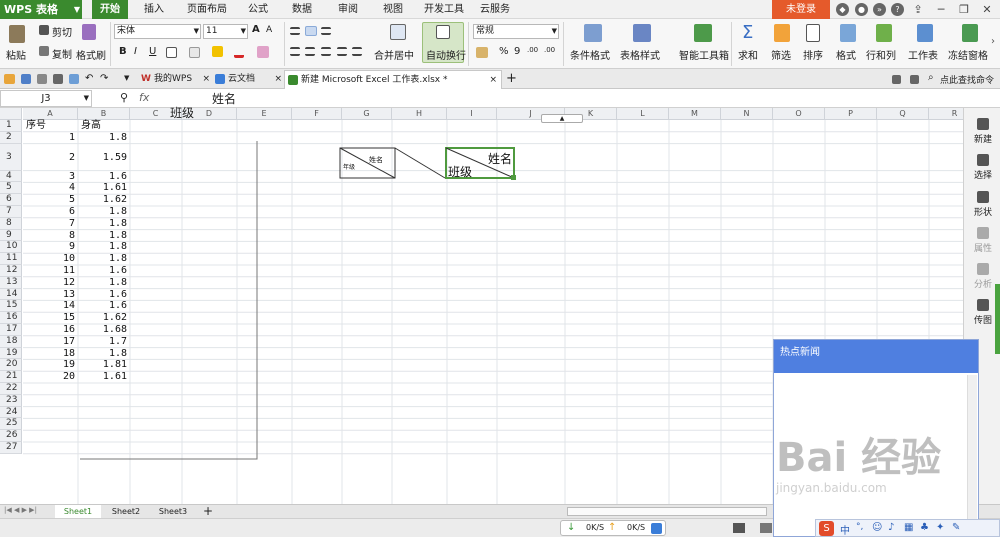 The height and width of the screenshot is (537, 1000). I want to click on decrease-decimal-button: .00, so click(549, 50).